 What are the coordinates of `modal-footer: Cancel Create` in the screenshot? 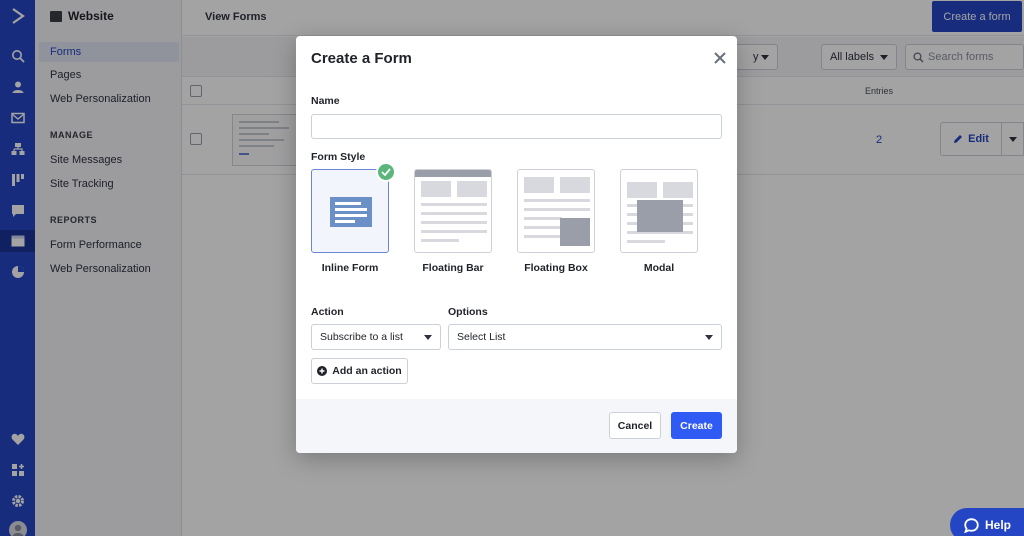 It's located at (516, 426).